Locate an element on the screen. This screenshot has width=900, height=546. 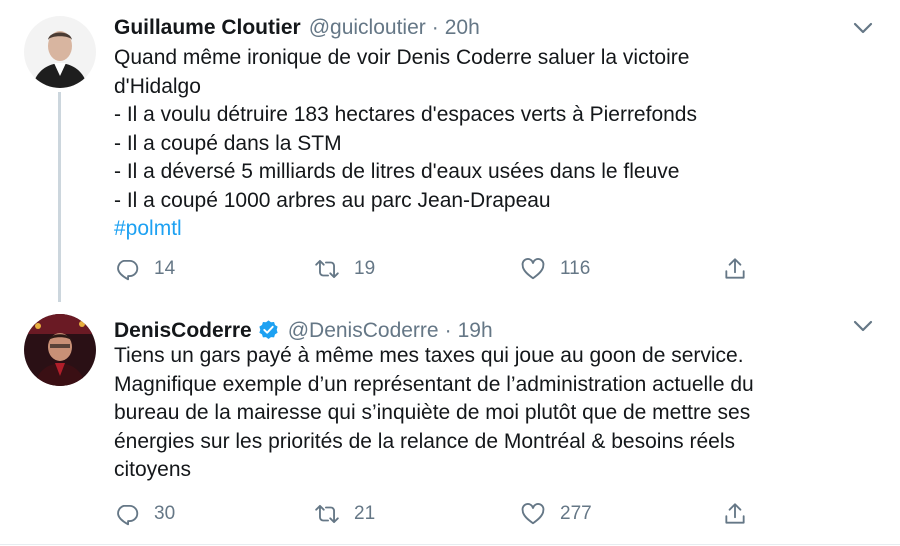
hashtag-link: #polmtl is located at coordinates (494, 229).